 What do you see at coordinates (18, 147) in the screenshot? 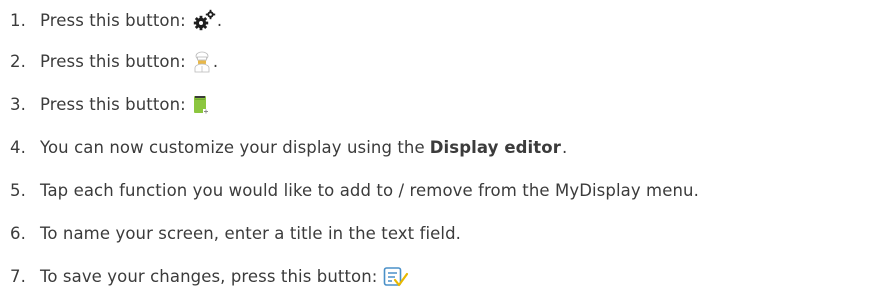
I see `step-number: 4.` at bounding box center [18, 147].